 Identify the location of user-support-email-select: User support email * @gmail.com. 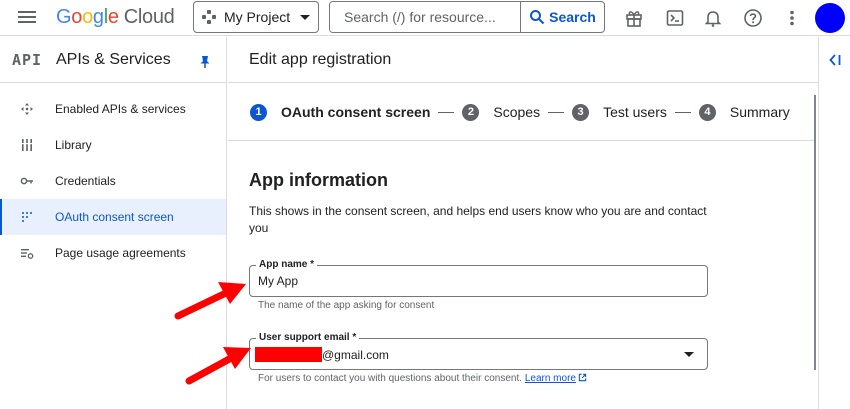
(478, 351).